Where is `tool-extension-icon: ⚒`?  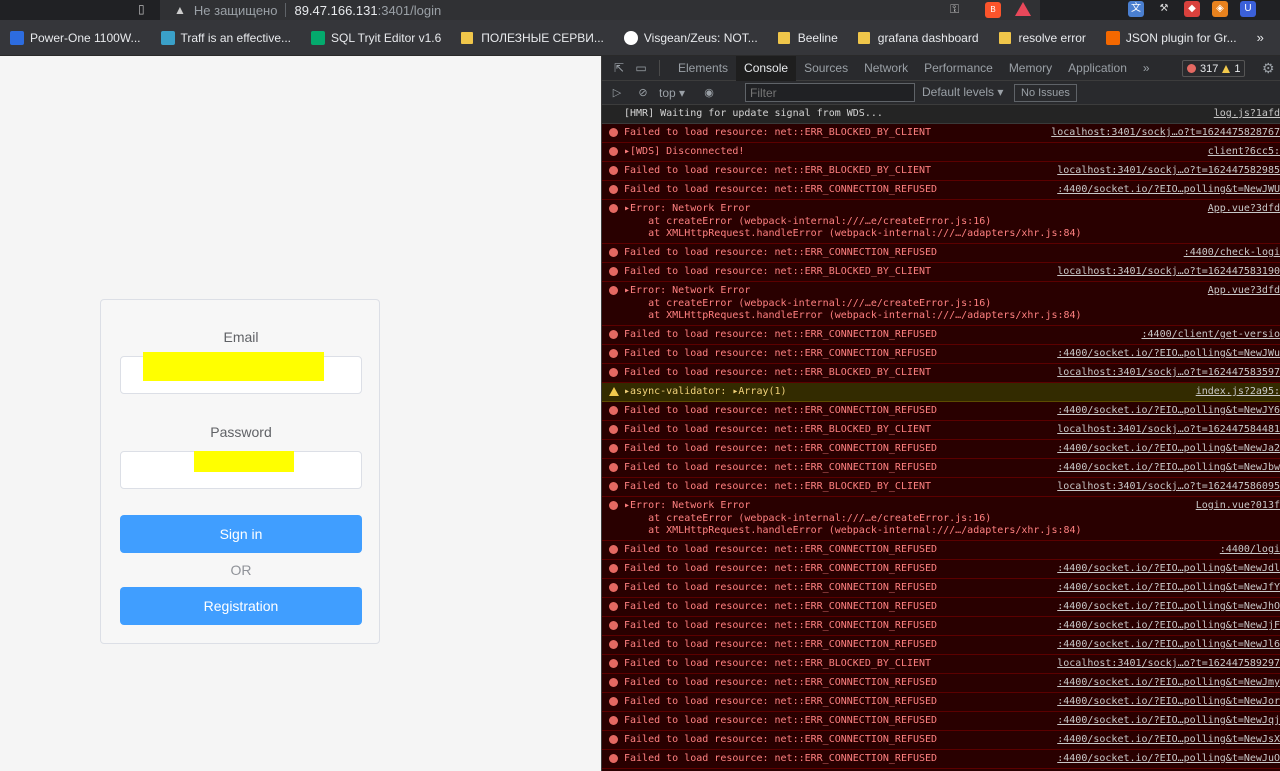
tool-extension-icon: ⚒ is located at coordinates (1164, 9).